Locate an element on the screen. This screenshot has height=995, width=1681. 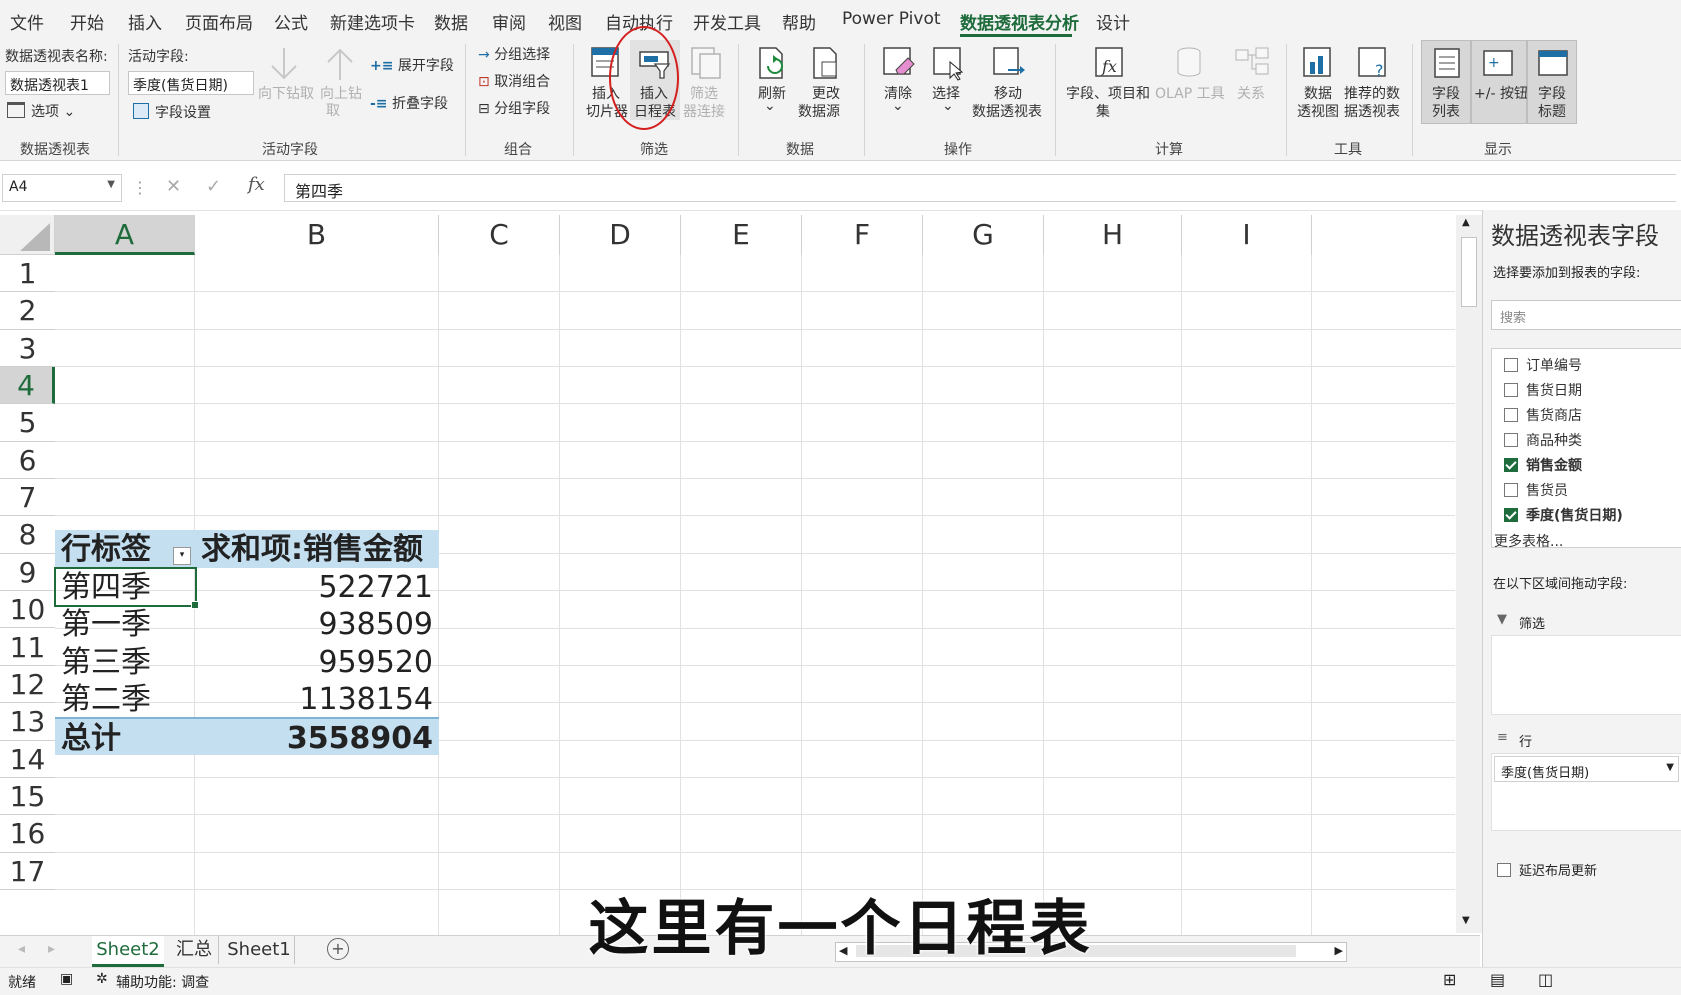
row-header: 13 is located at coordinates (27, 722).